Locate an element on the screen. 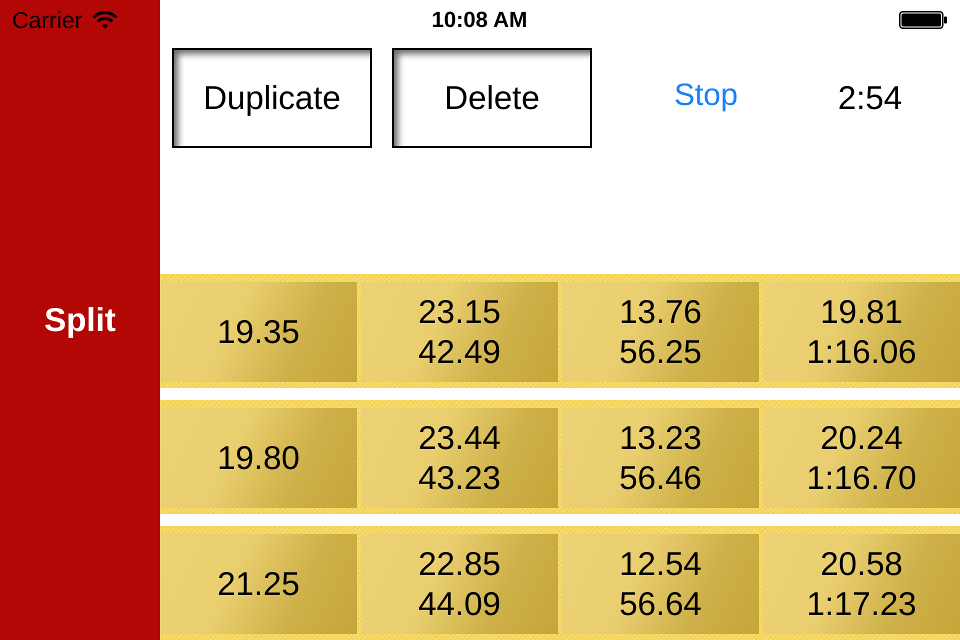  sidebar-label: Split is located at coordinates (80, 320).